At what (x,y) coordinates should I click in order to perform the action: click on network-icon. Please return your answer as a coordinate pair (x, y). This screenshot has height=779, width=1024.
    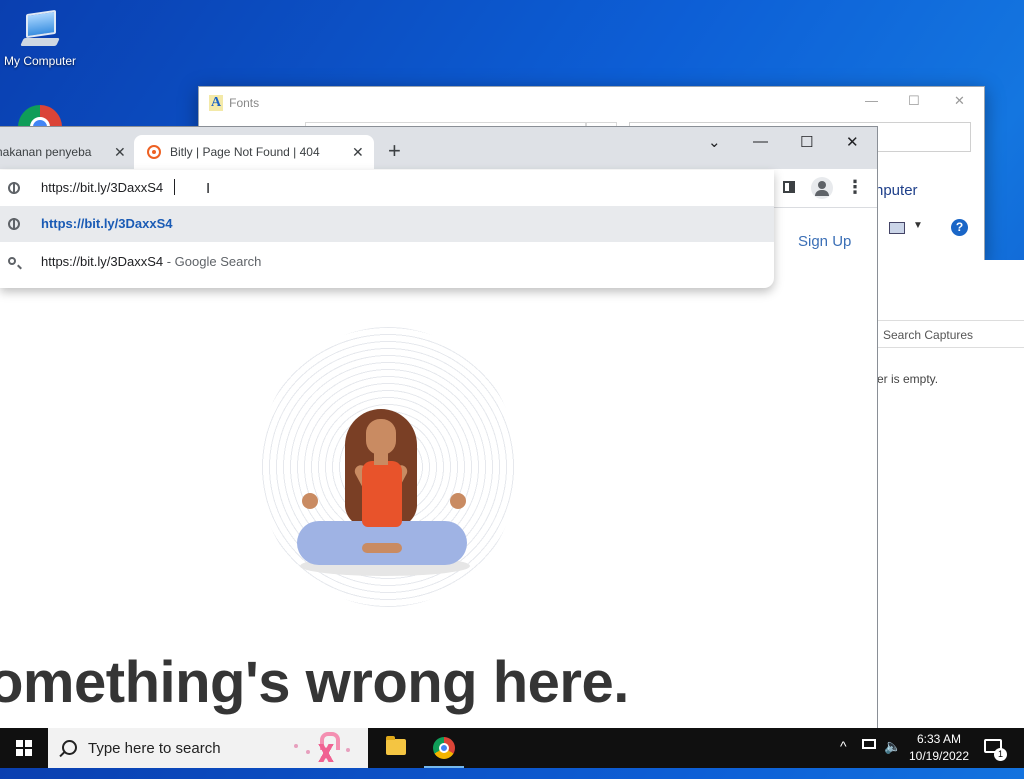
    Looking at the image, I should click on (869, 759).